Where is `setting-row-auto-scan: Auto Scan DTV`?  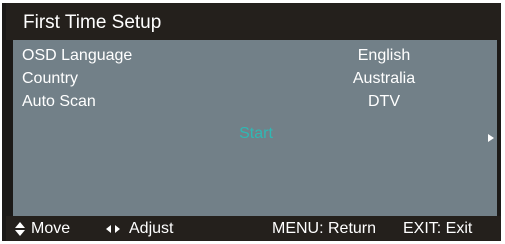 setting-row-auto-scan: Auto Scan DTV is located at coordinates (255, 102).